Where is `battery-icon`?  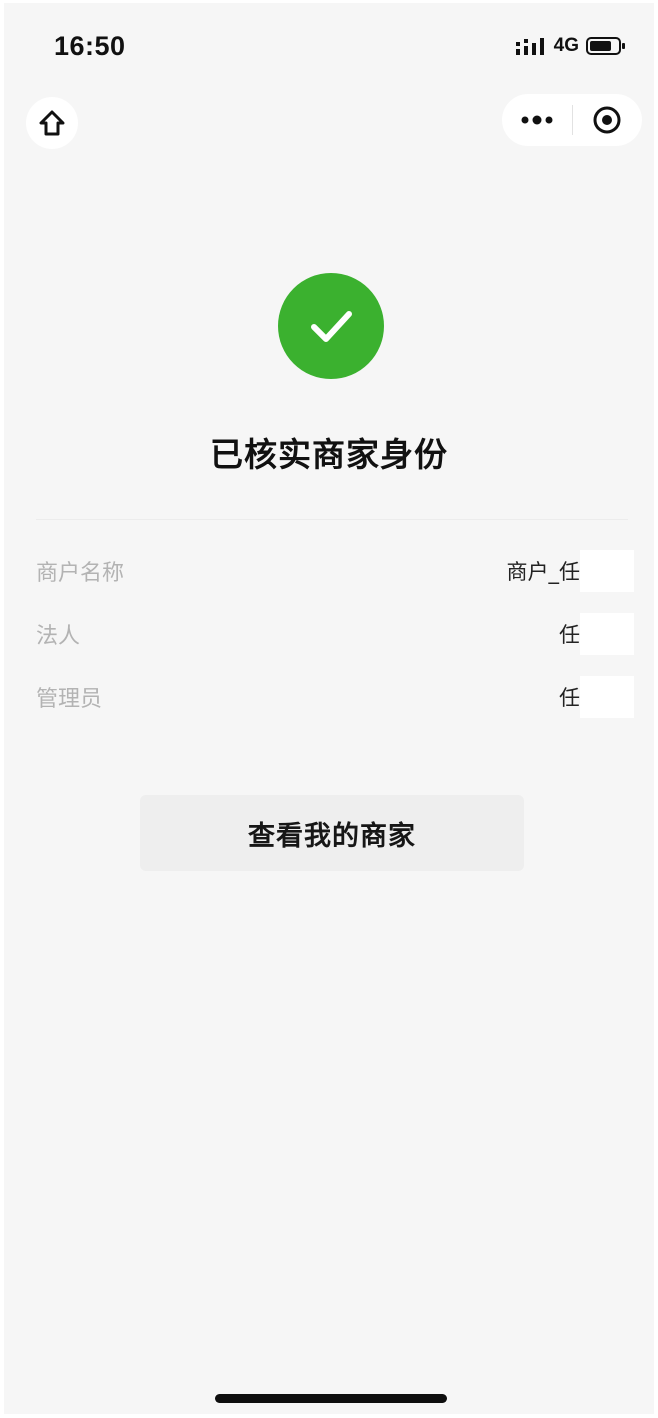 battery-icon is located at coordinates (605, 46).